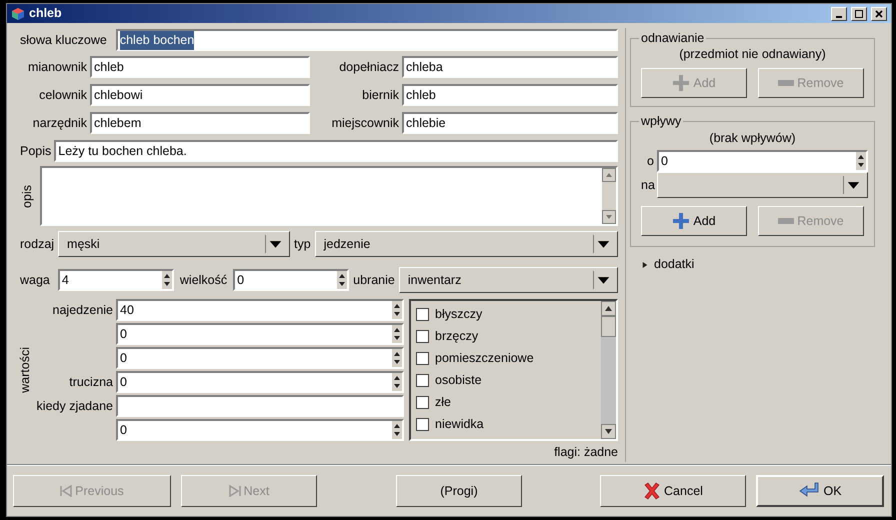  Describe the element at coordinates (839, 17) in the screenshot. I see `minimize-icon` at that location.